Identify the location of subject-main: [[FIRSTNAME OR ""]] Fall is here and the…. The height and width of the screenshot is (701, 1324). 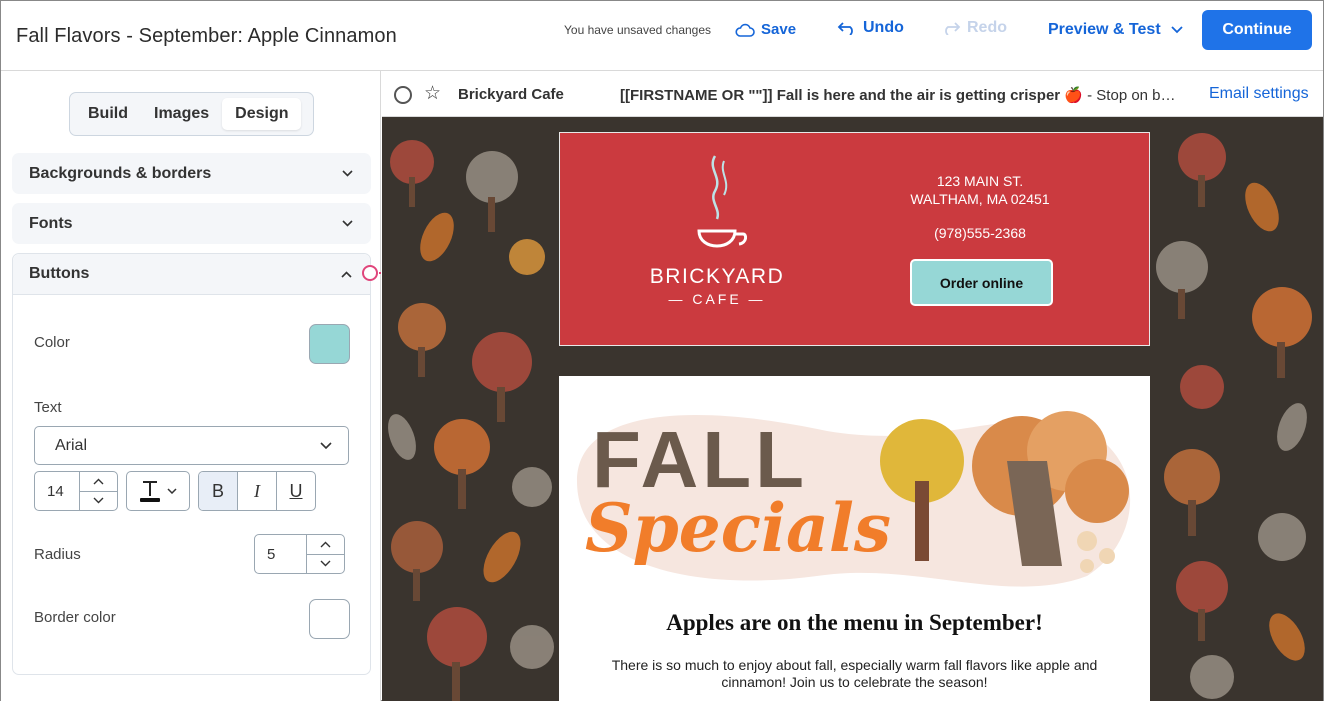
(851, 95).